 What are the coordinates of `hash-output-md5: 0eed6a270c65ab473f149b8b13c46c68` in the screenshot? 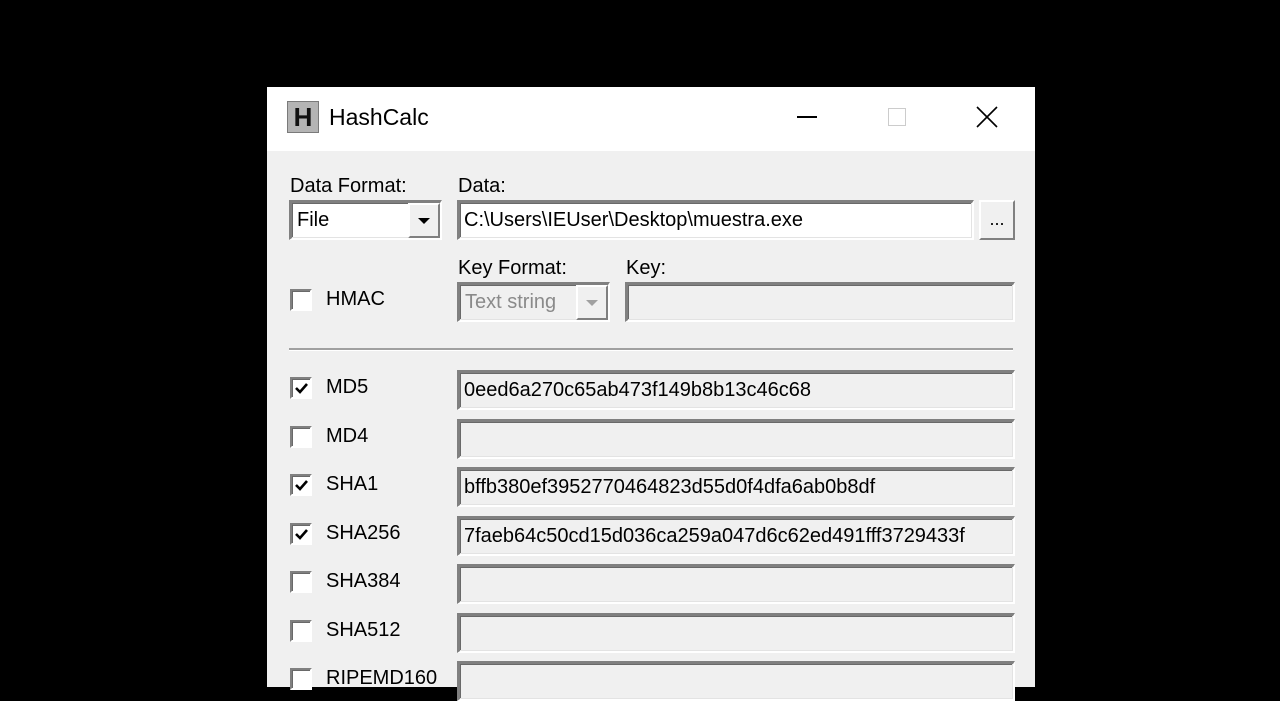 It's located at (736, 390).